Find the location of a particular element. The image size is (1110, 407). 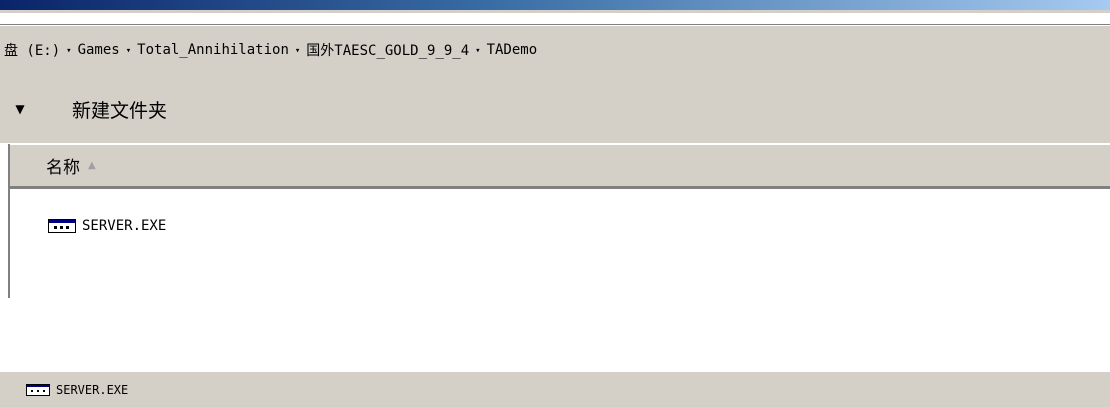

breadcrumb-taesc-gold: 国外TAESC_GOLD_9_9_4 is located at coordinates (387, 50).